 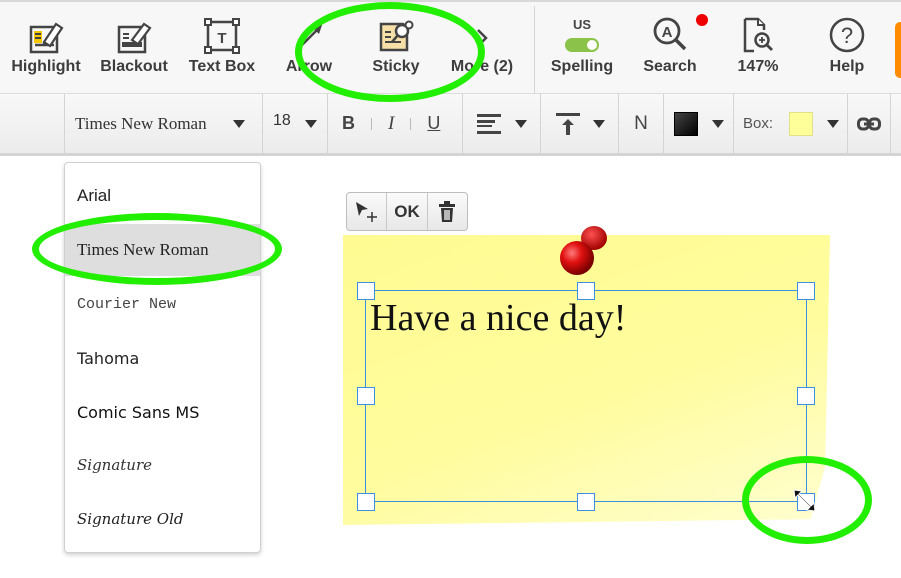 What do you see at coordinates (806, 396) in the screenshot?
I see `resize-handle-right` at bounding box center [806, 396].